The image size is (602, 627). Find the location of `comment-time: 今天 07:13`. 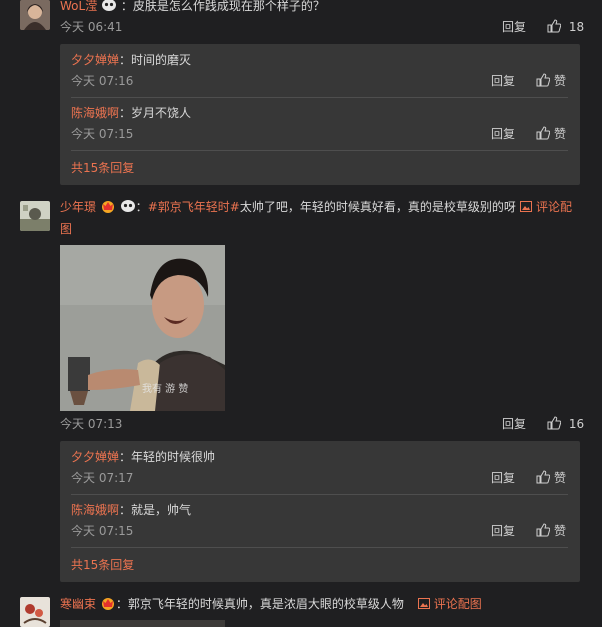

comment-time: 今天 07:13 is located at coordinates (91, 424).